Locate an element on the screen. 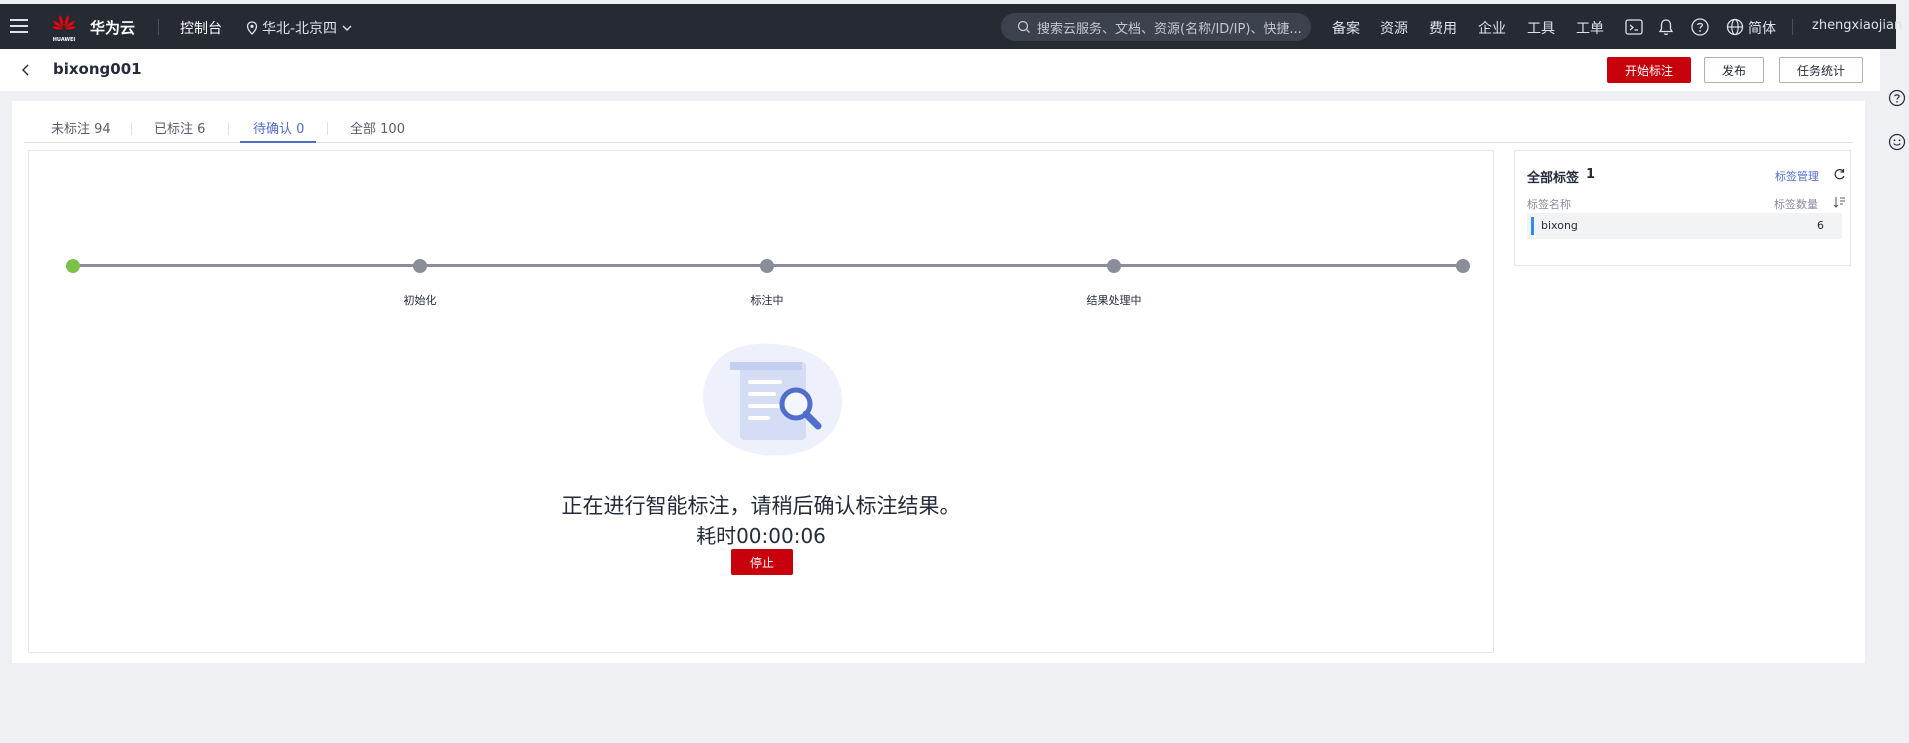 The image size is (1909, 743). region-selector: 华北-北京四 is located at coordinates (299, 28).